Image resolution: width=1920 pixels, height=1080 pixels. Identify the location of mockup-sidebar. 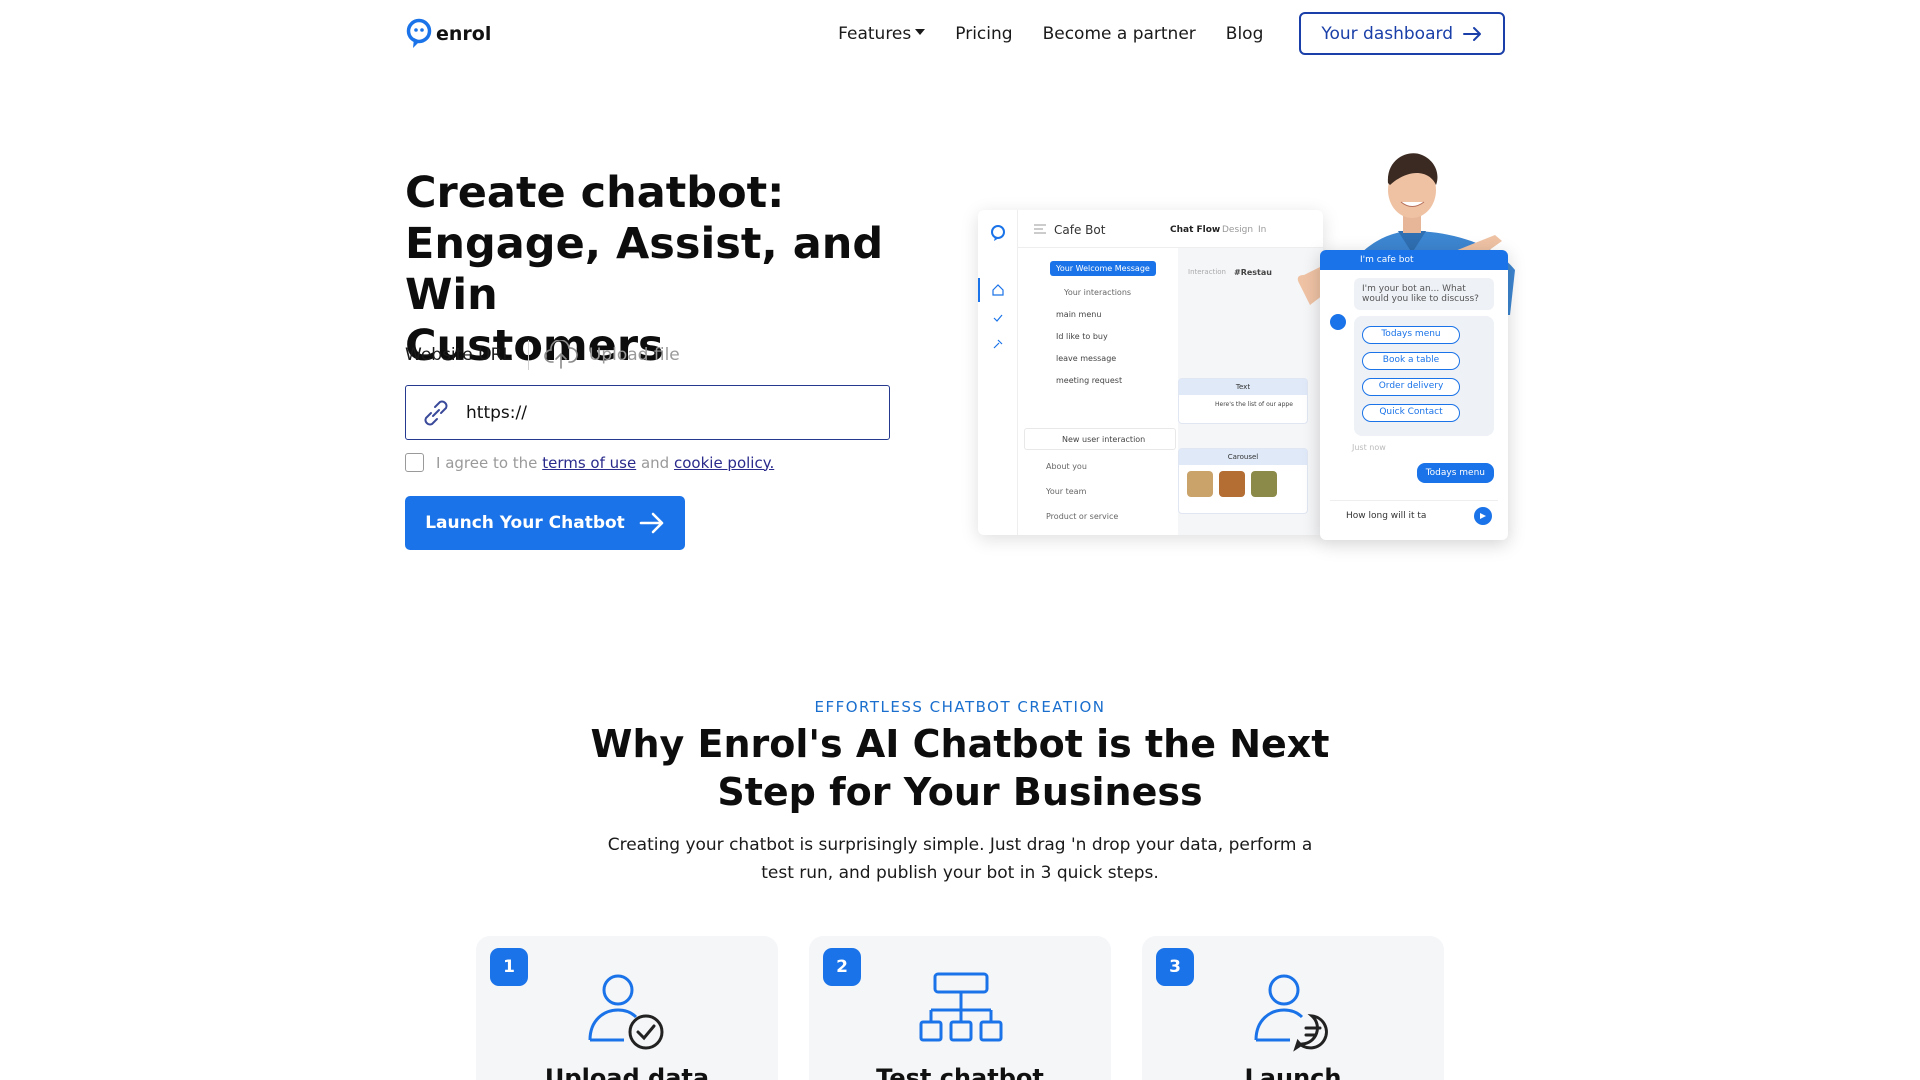
(998, 372).